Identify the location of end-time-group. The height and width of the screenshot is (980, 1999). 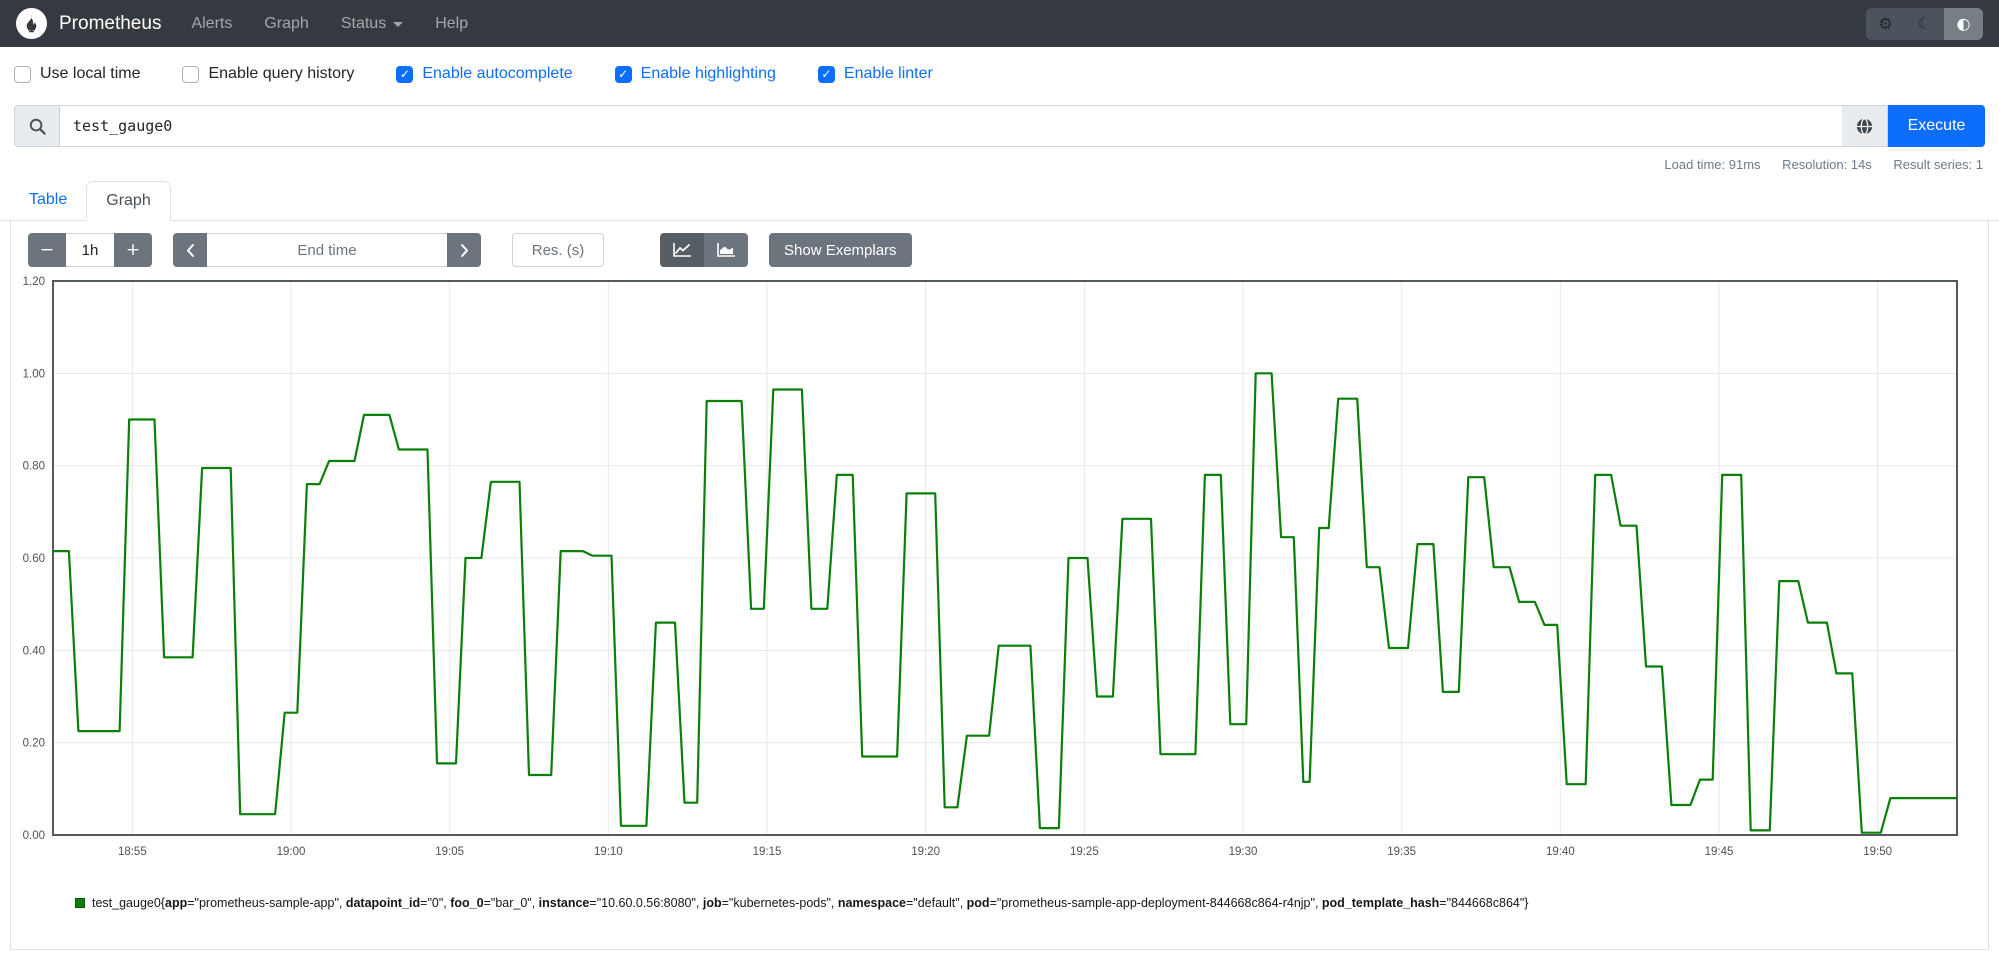
(327, 250).